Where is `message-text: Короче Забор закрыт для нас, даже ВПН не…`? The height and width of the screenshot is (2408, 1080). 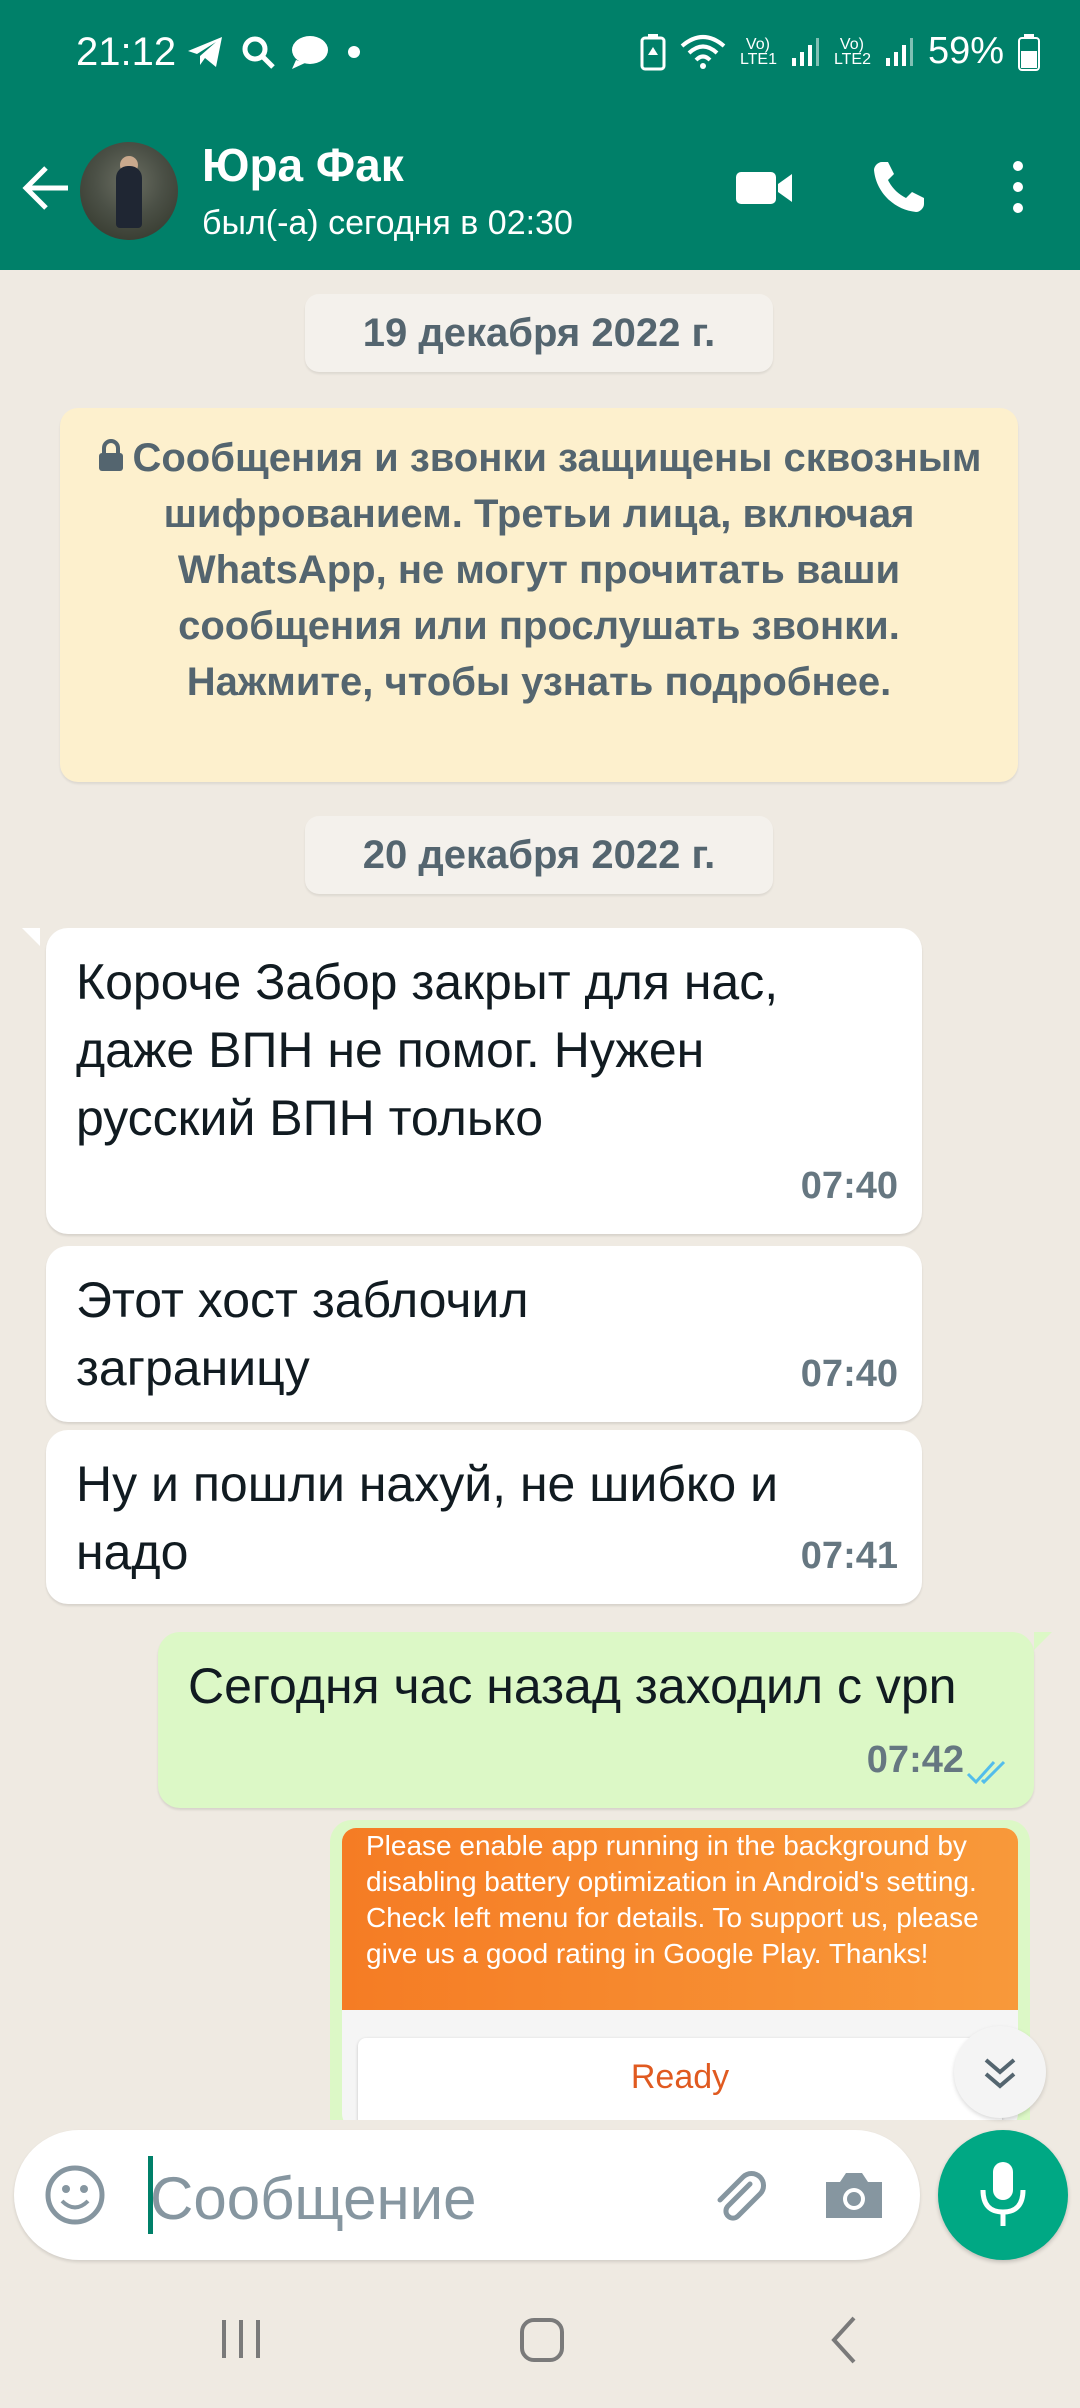 message-text: Короче Забор закрыт для нас, даже ВПН не… is located at coordinates (427, 1050).